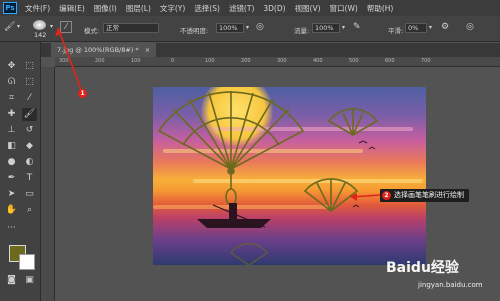  What do you see at coordinates (396, 31) in the screenshot?
I see `smoothing-label: 平滑:` at bounding box center [396, 31].